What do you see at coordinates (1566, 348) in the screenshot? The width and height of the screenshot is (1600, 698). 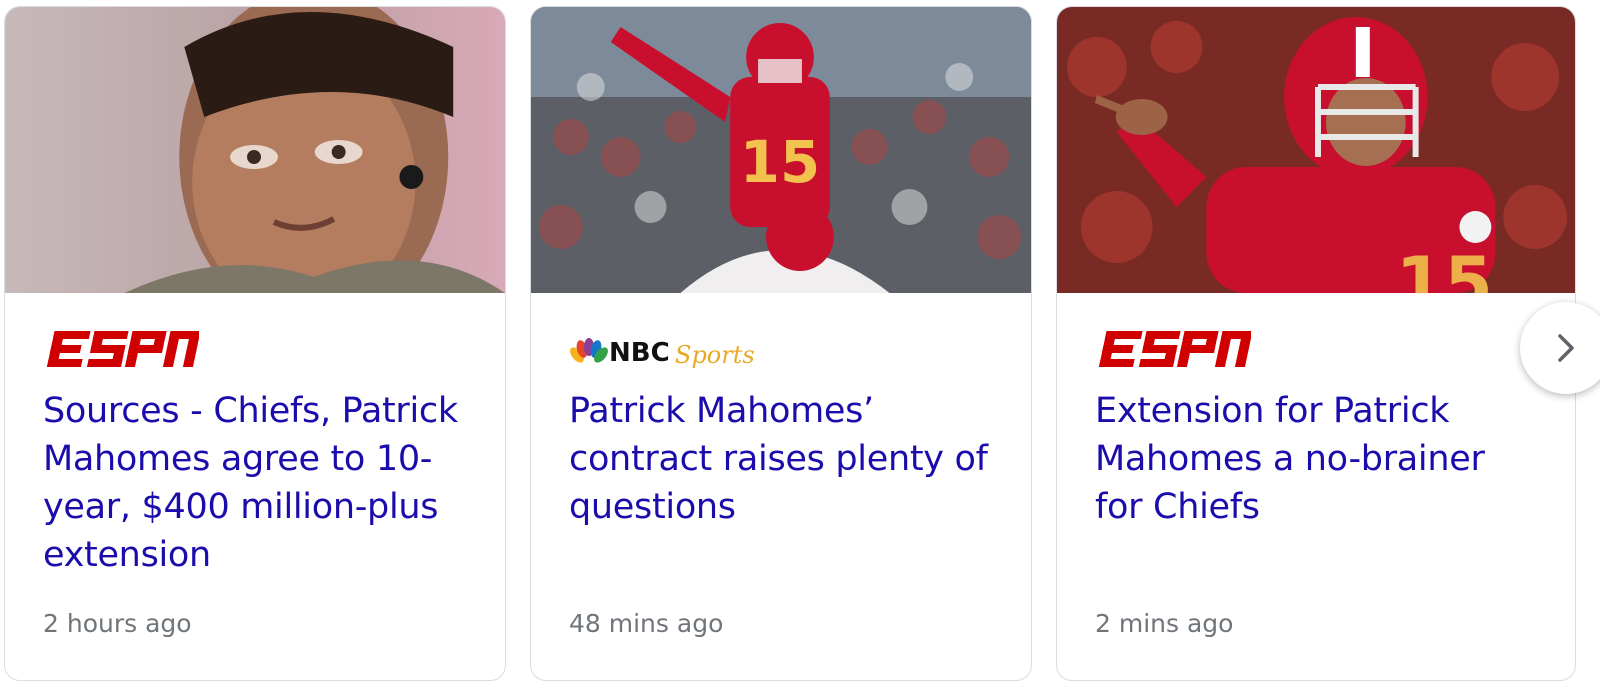 I see `chevron-right-icon` at bounding box center [1566, 348].